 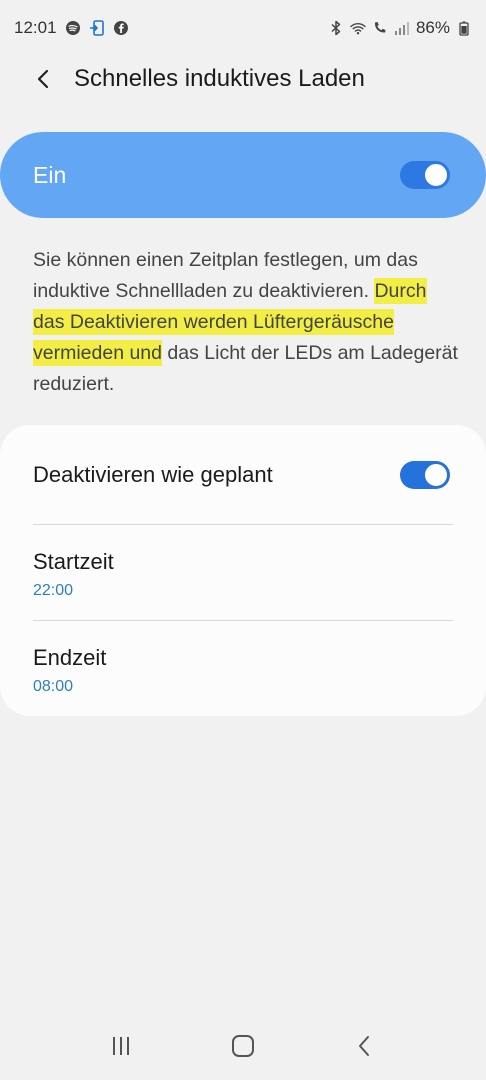 I want to click on back-nav-icon, so click(x=364, y=1046).